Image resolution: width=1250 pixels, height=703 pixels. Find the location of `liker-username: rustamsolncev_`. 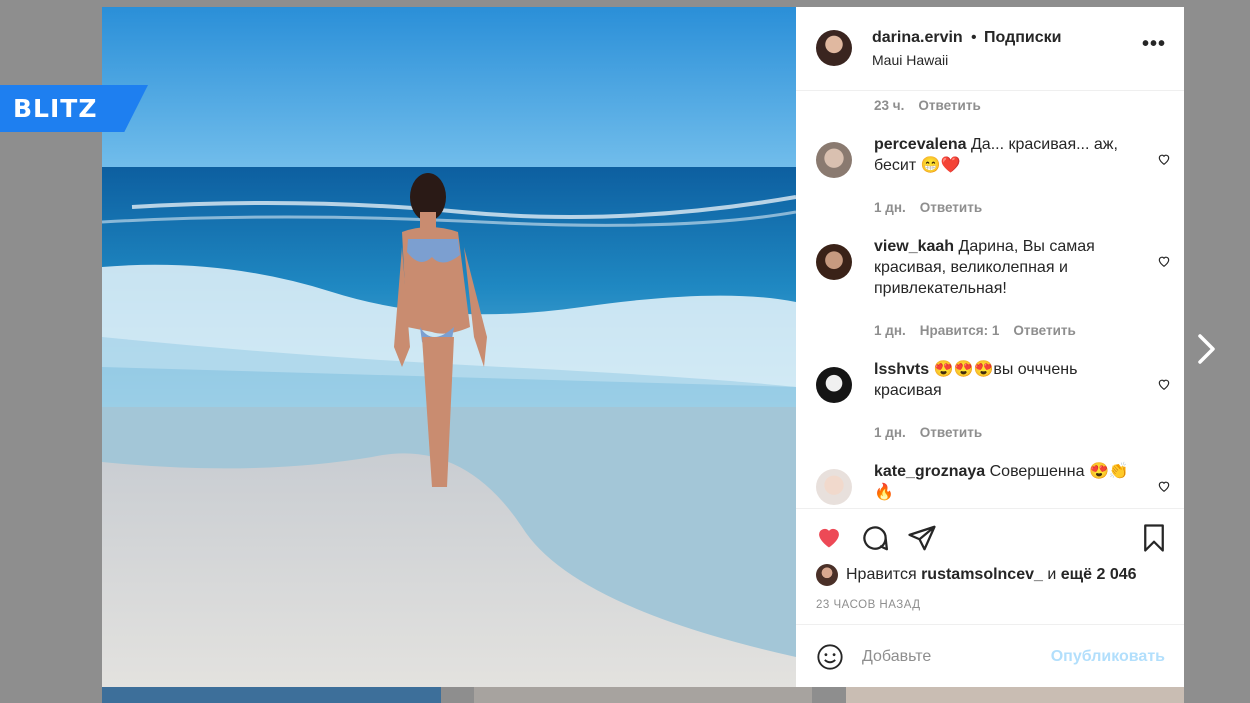

liker-username: rustamsolncev_ is located at coordinates (982, 574).